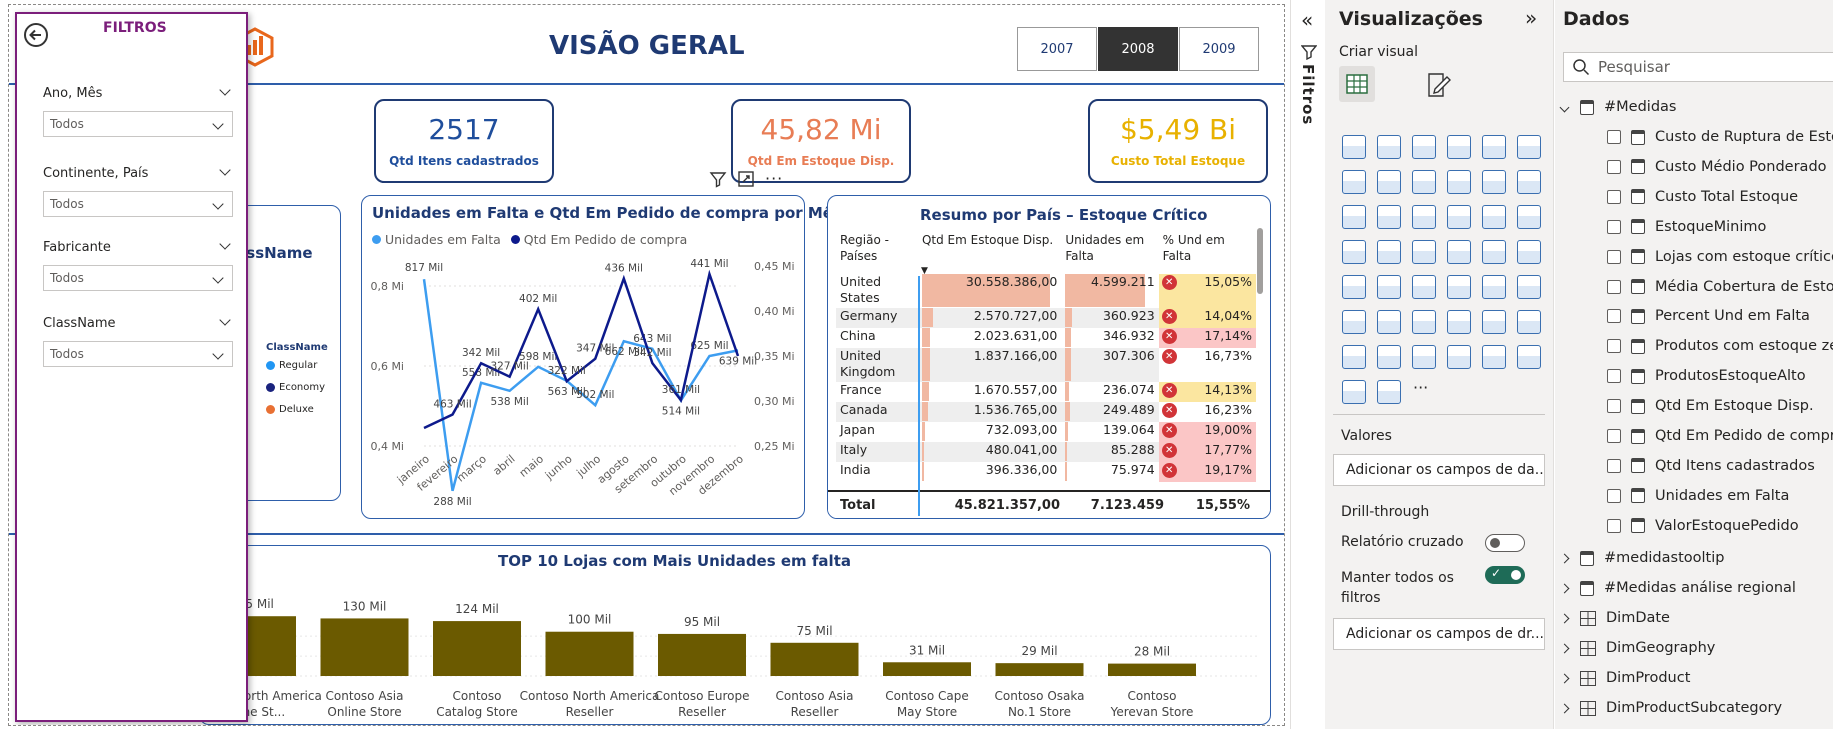 The width and height of the screenshot is (1833, 729). Describe the element at coordinates (1634, 67) in the screenshot. I see `search-input: Pesquisar` at that location.